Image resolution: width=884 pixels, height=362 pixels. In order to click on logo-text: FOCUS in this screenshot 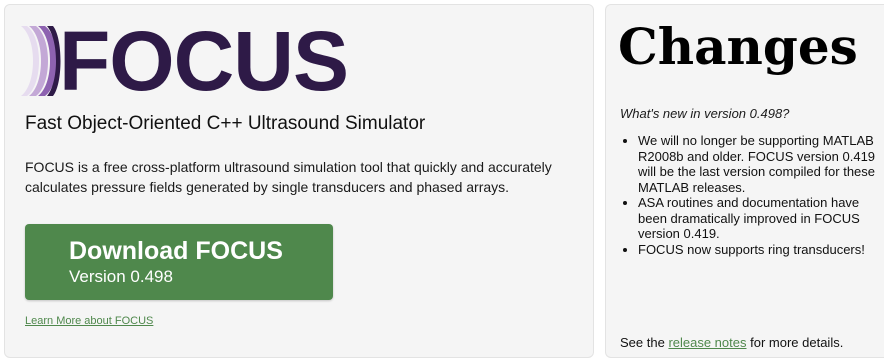, I will do `click(204, 61)`.